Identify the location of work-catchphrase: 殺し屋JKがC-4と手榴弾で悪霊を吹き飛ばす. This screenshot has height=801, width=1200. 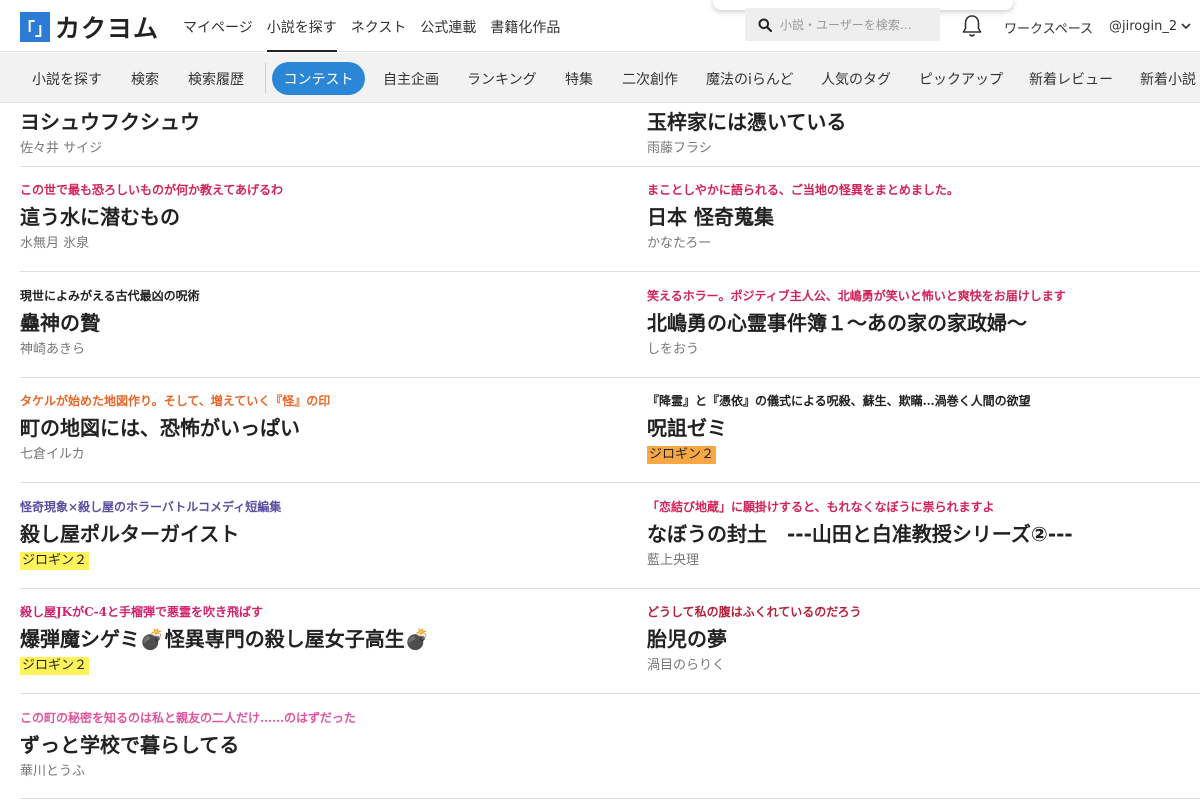
(141, 612).